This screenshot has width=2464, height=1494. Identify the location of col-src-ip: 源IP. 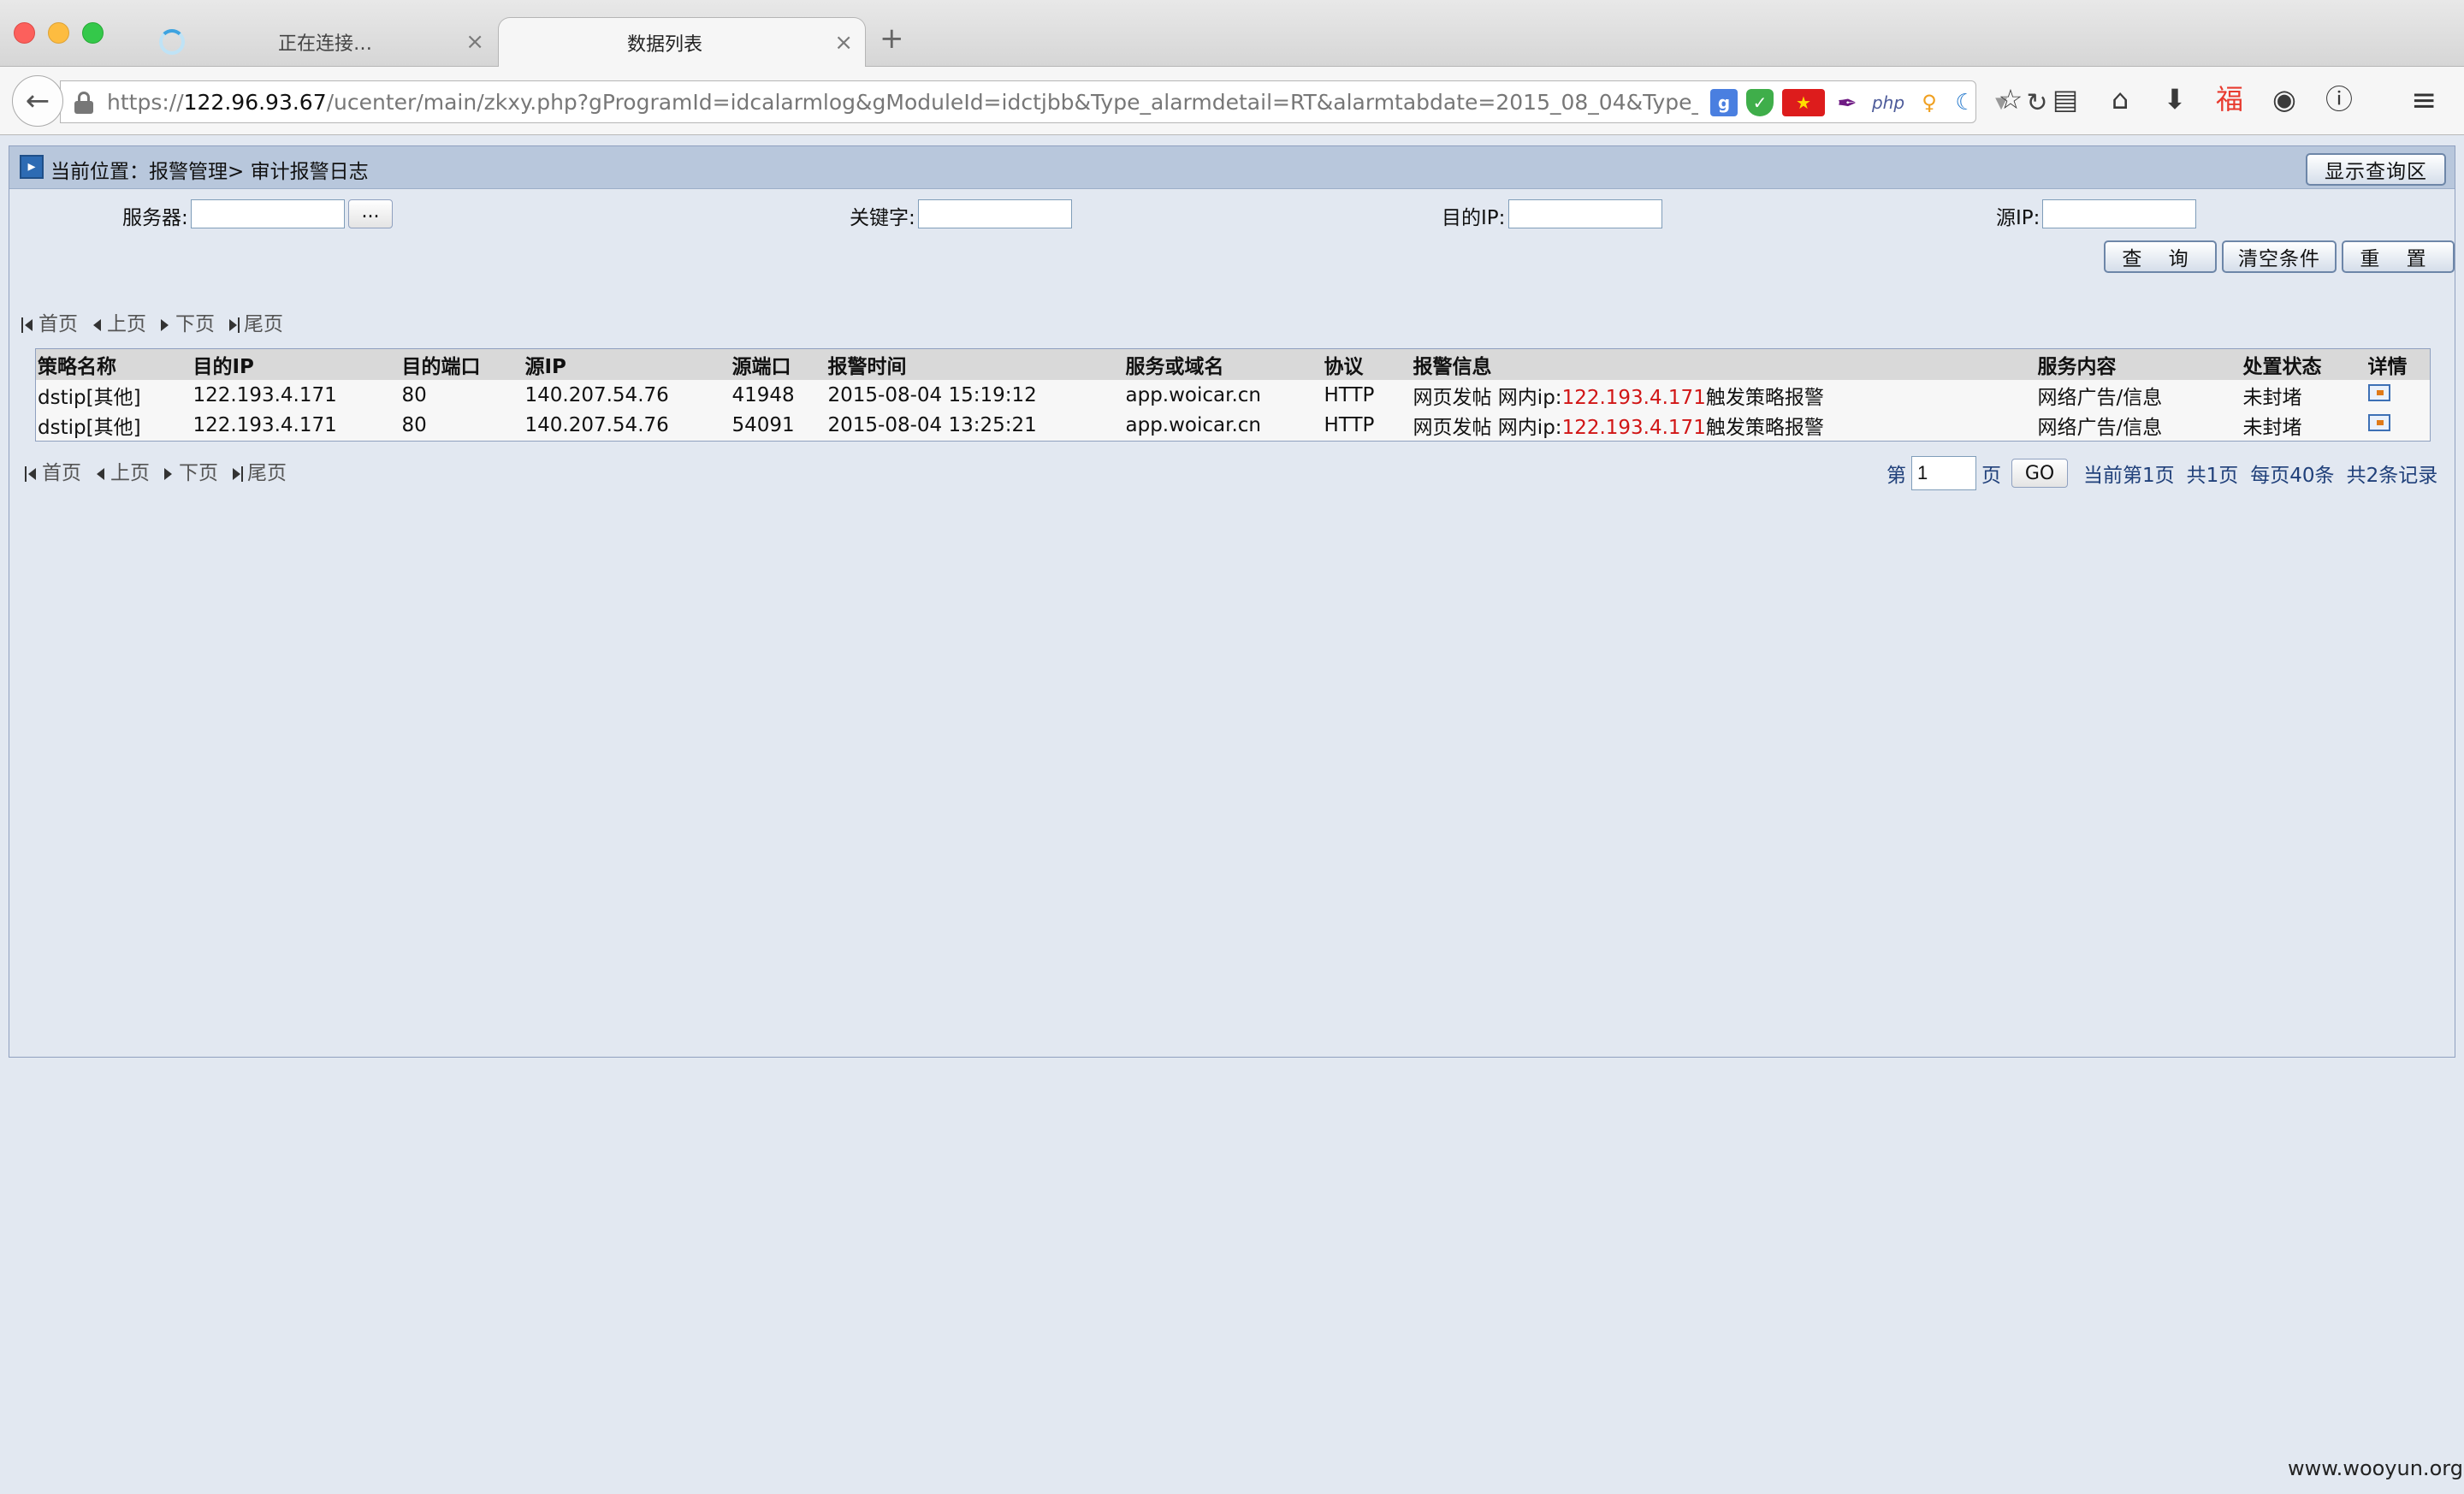
(627, 364).